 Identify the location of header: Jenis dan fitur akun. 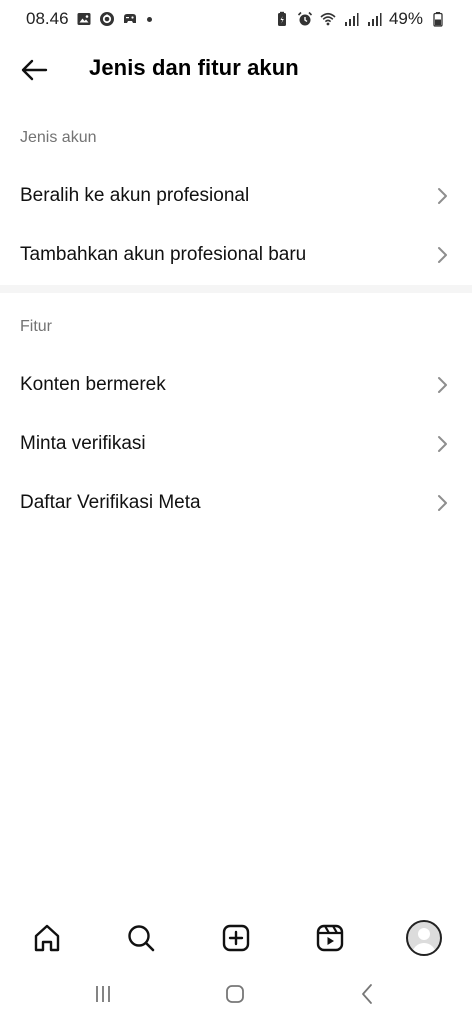
(236, 70).